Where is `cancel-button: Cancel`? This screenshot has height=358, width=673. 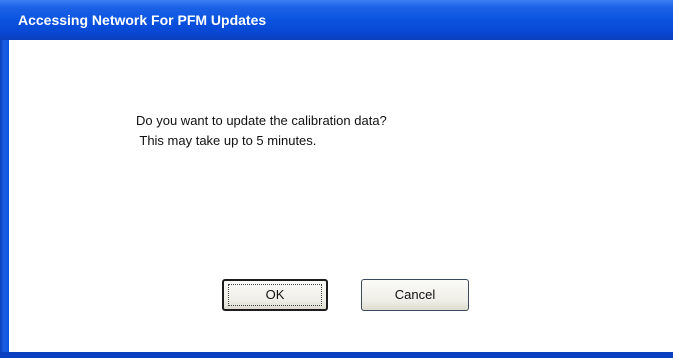 cancel-button: Cancel is located at coordinates (415, 295).